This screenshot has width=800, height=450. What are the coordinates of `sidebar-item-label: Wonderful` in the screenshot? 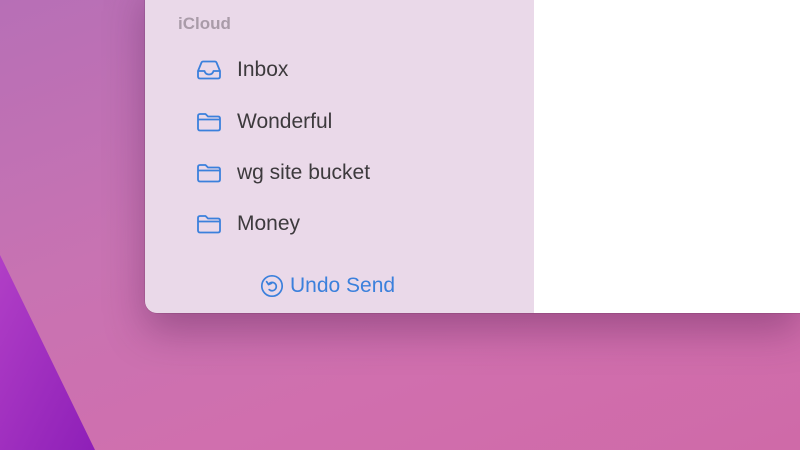 It's located at (285, 121).